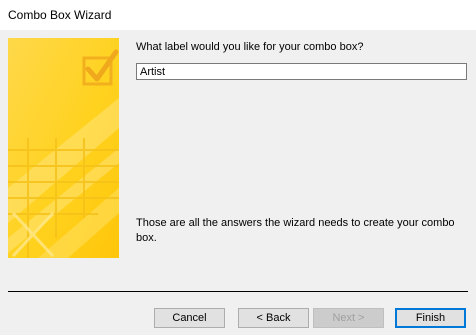 The height and width of the screenshot is (335, 476). Describe the element at coordinates (430, 318) in the screenshot. I see `finish-button: Finish` at that location.